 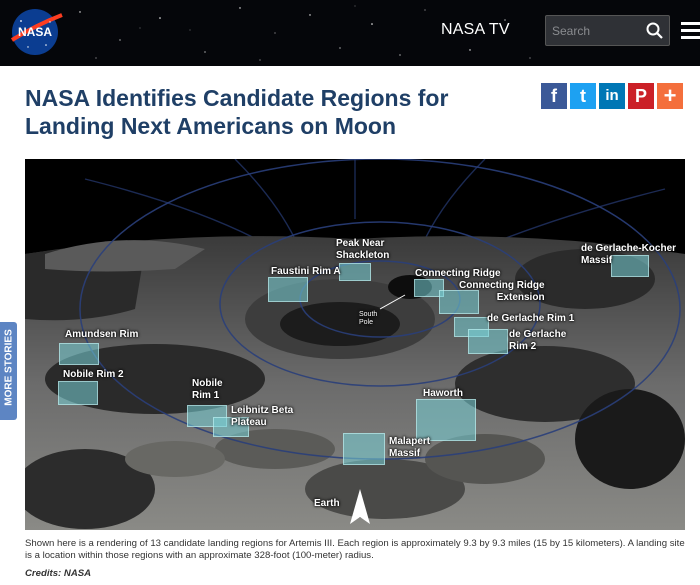 I want to click on label-amundsen-rim: Amundsen Rim, so click(x=102, y=334).